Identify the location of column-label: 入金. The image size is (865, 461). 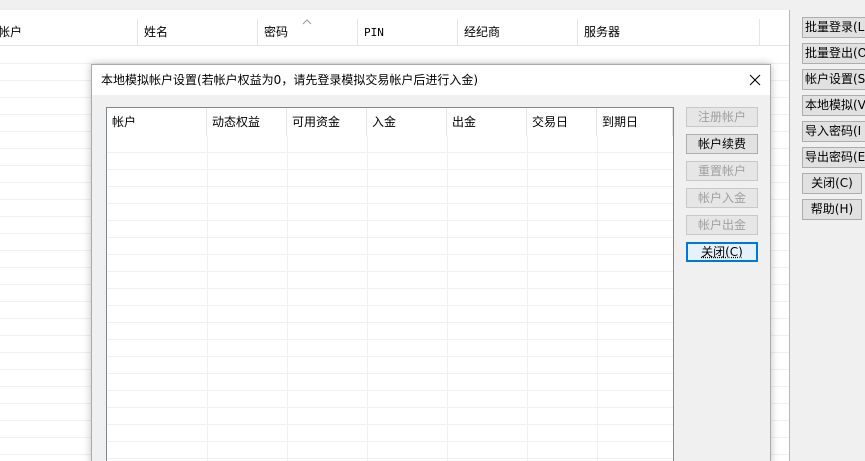
(384, 122).